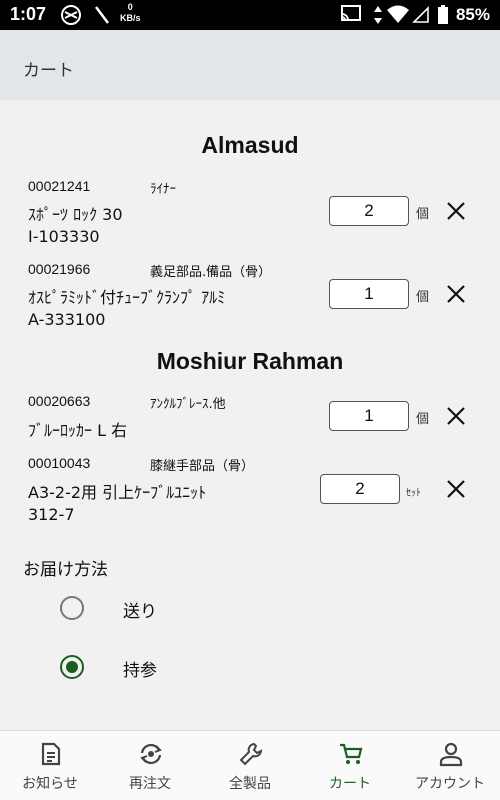 The width and height of the screenshot is (500, 800). What do you see at coordinates (250, 361) in the screenshot?
I see `customer-group-title: Moshiur Rahman` at bounding box center [250, 361].